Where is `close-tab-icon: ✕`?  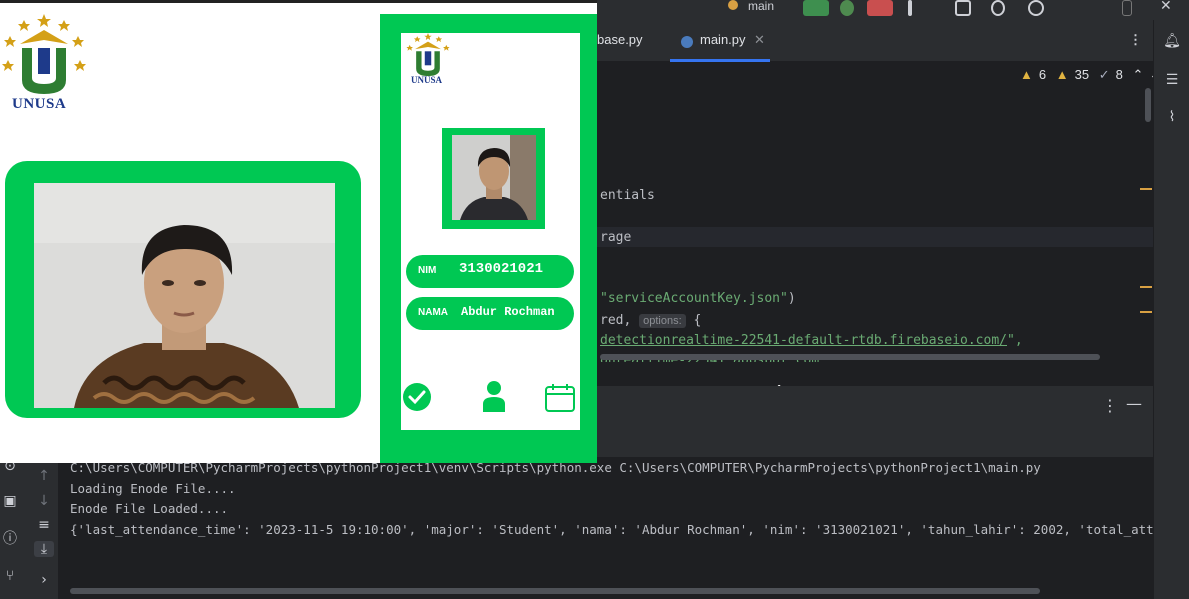
close-tab-icon: ✕ is located at coordinates (759, 40).